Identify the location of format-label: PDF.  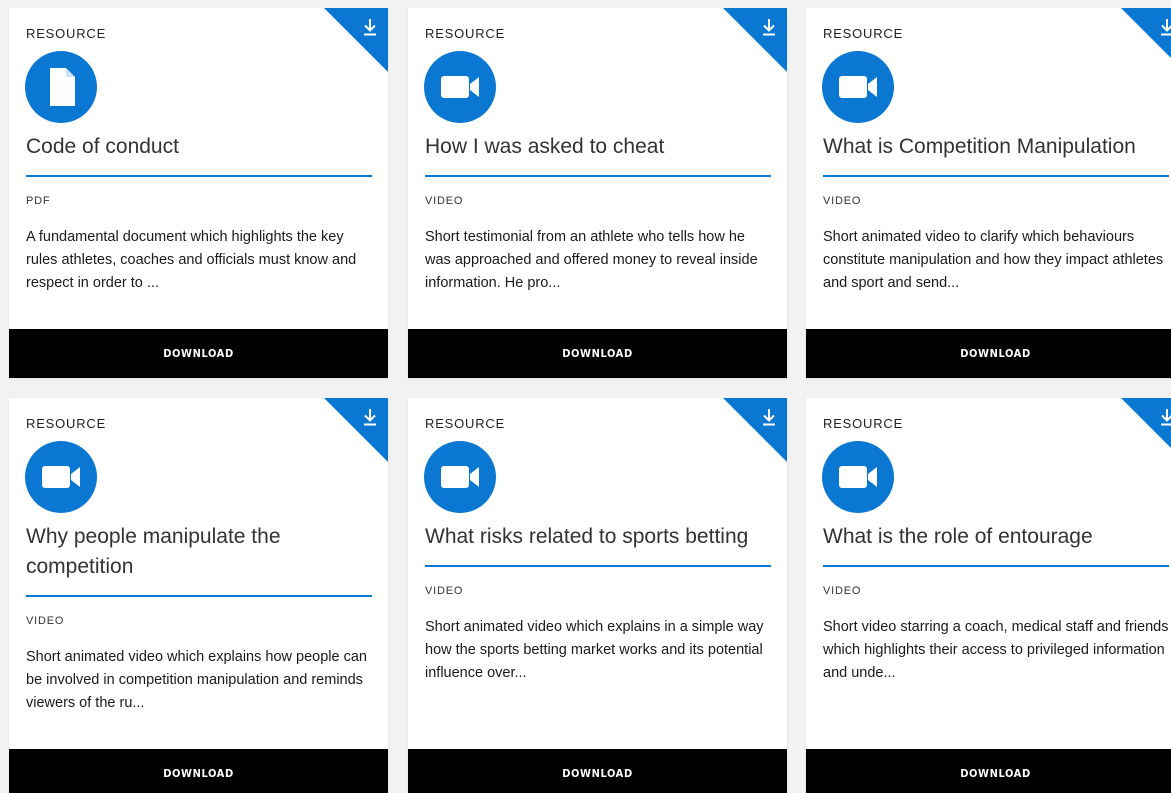
(38, 201).